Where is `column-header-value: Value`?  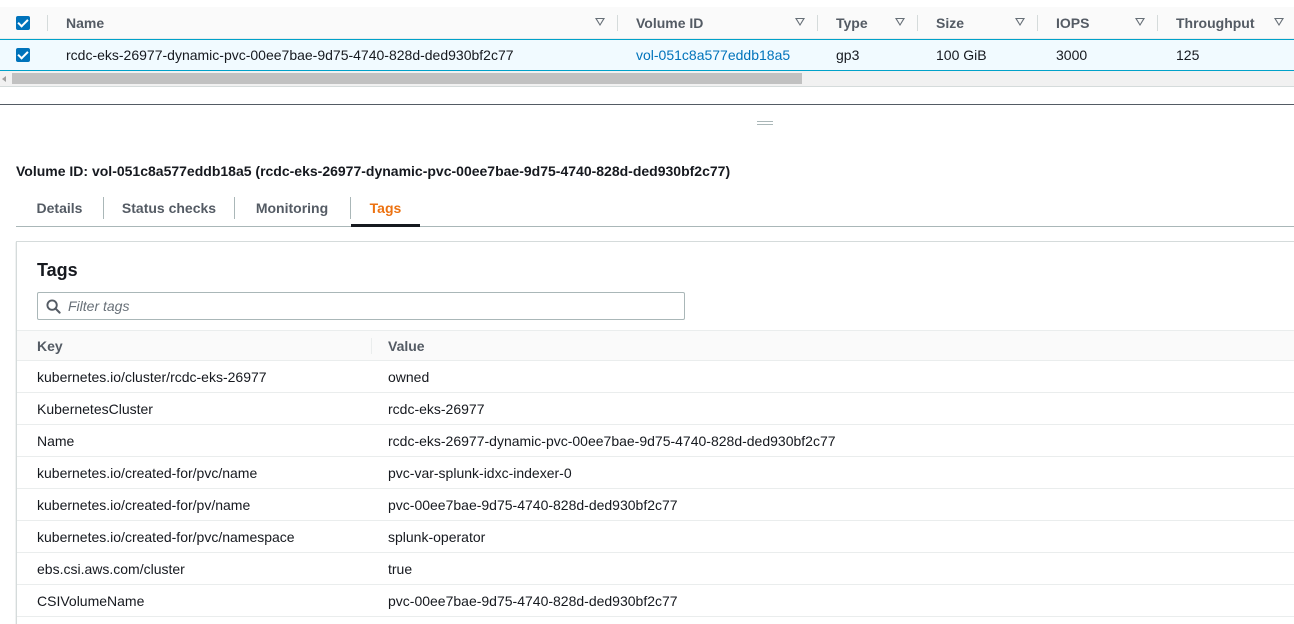 column-header-value: Value is located at coordinates (406, 345).